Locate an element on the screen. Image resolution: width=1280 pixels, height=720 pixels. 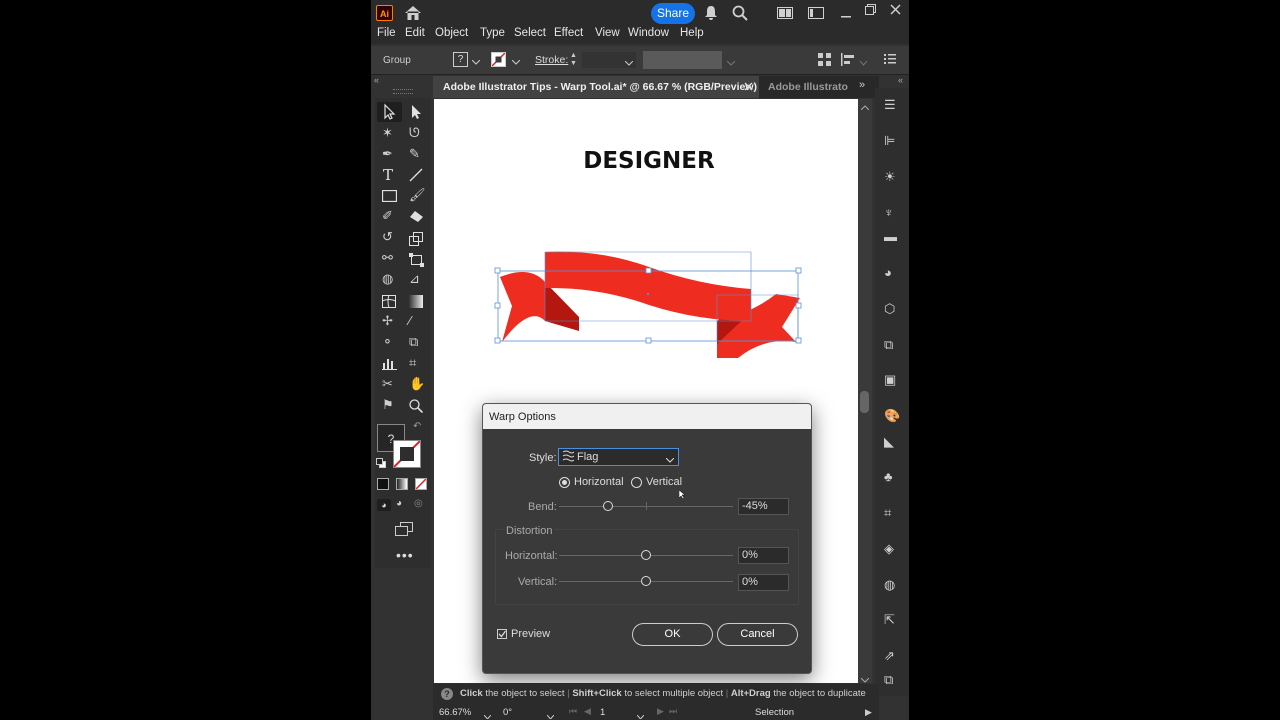
zoom-level: 66.67% is located at coordinates (455, 712).